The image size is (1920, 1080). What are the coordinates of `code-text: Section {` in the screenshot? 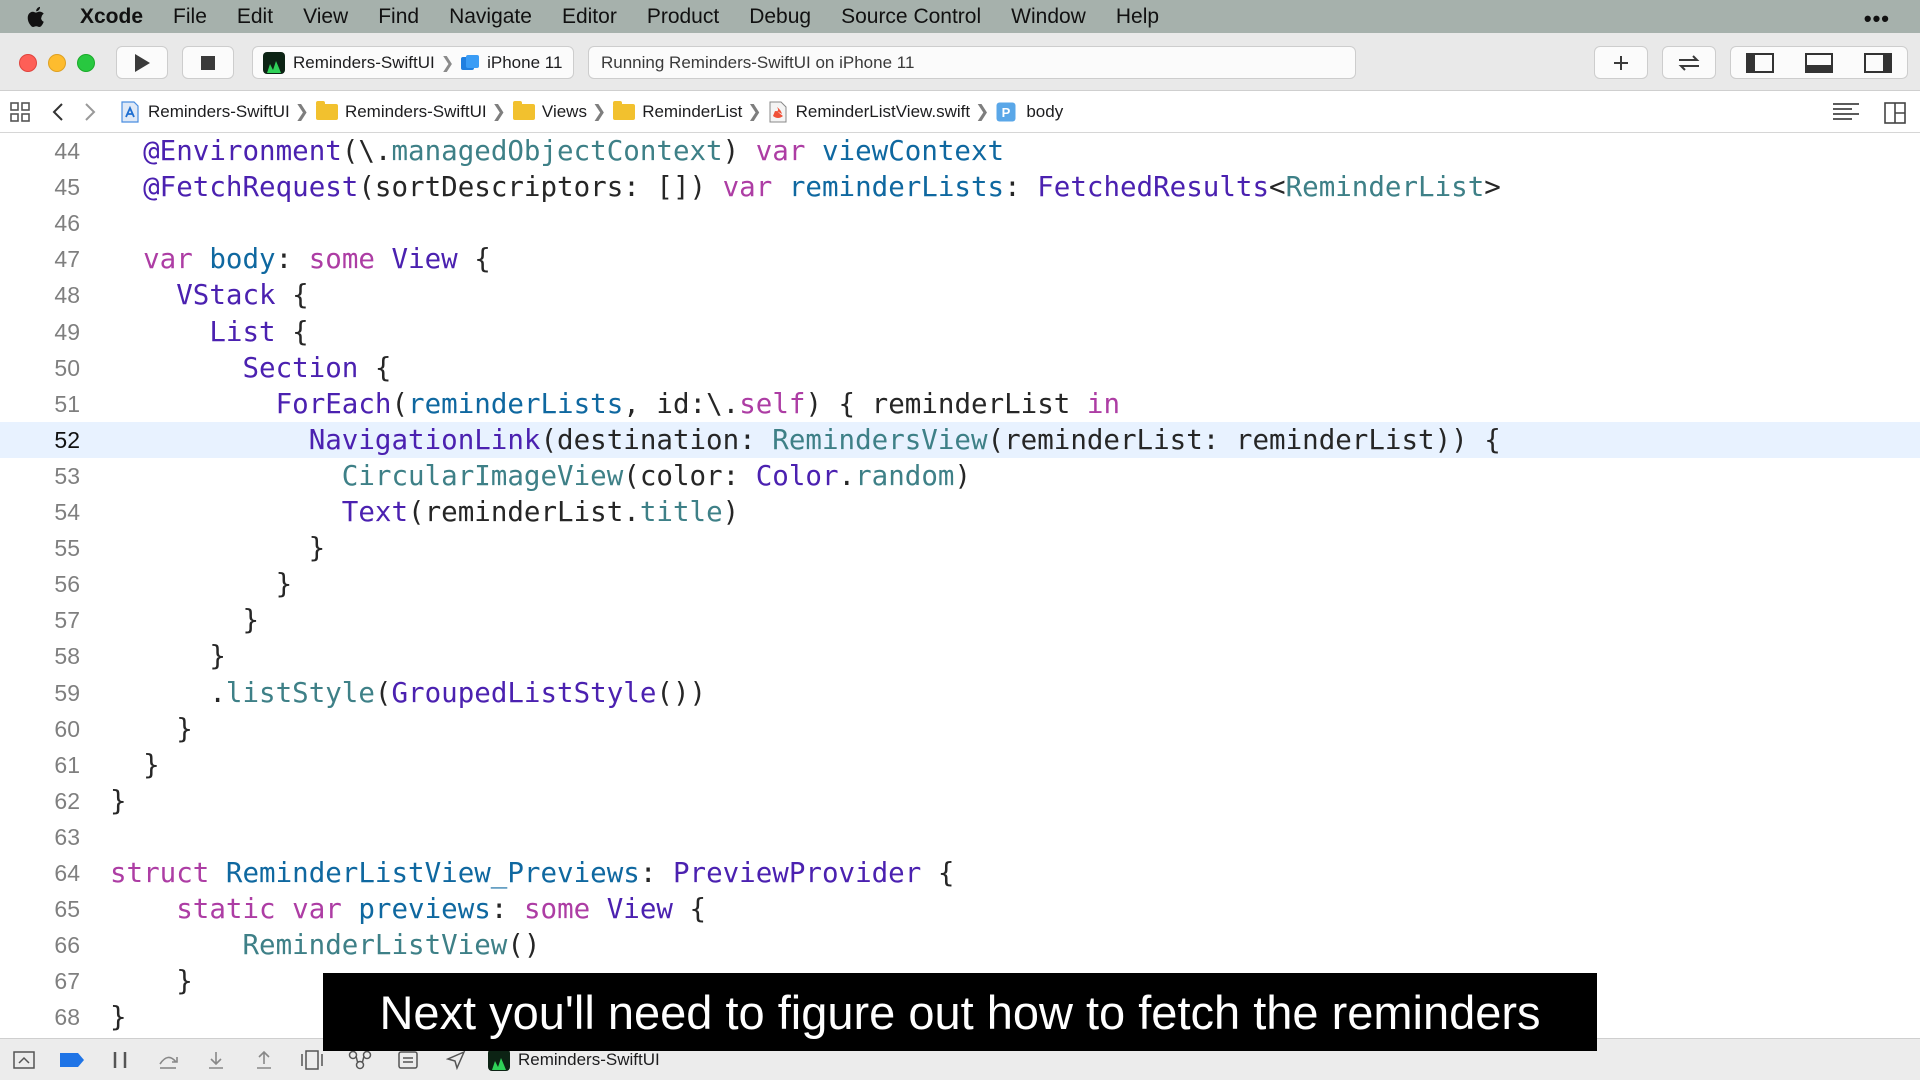 It's located at (250, 368).